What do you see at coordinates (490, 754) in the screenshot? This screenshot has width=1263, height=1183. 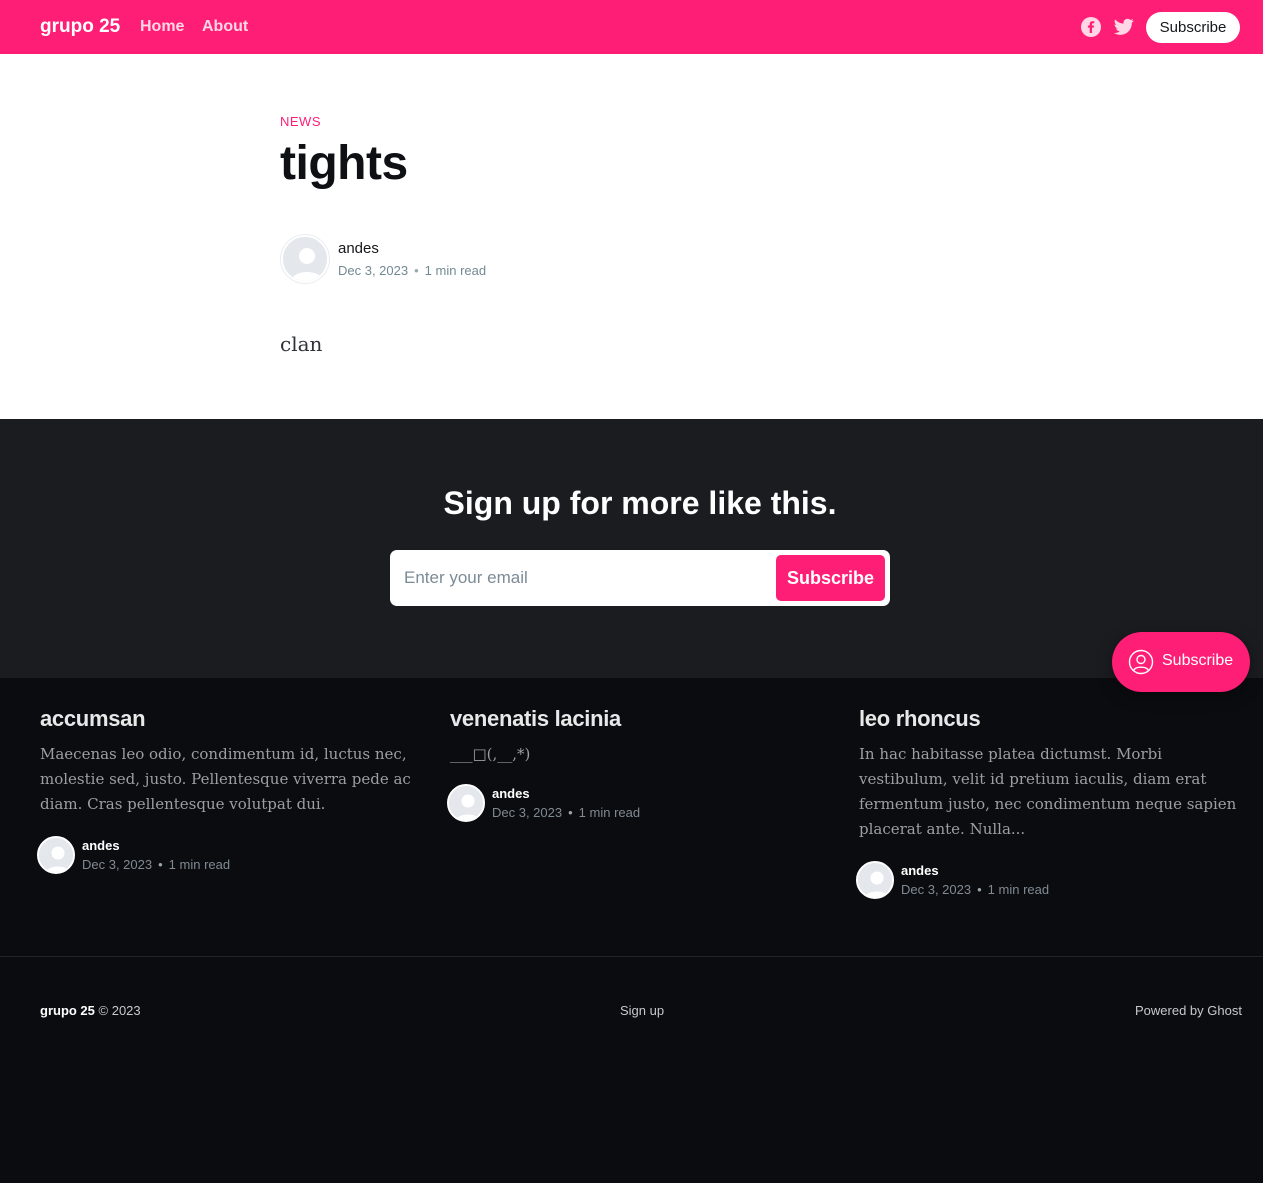 I see `post-card-excerpt: ___□(,__,*)` at bounding box center [490, 754].